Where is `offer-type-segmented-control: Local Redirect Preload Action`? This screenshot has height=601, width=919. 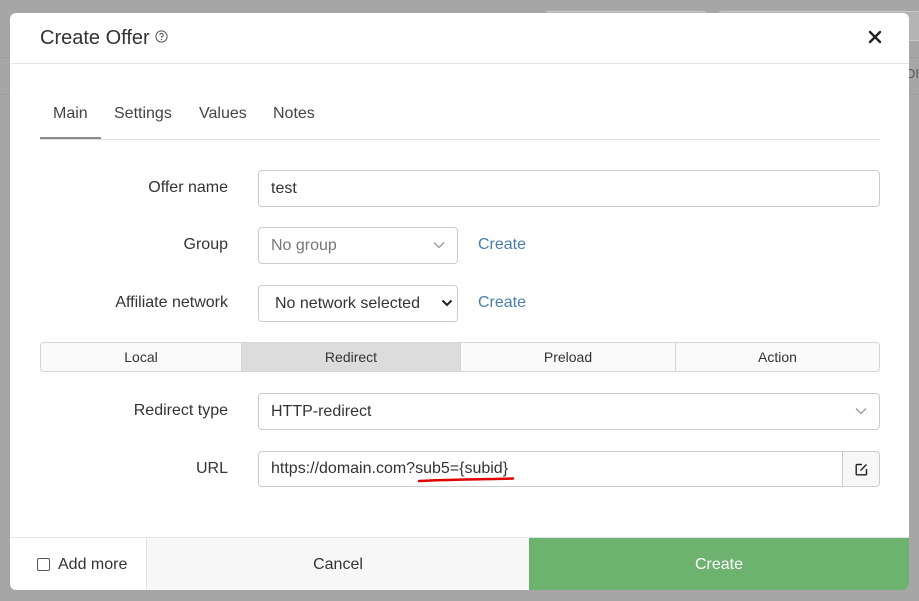
offer-type-segmented-control: Local Redirect Preload Action is located at coordinates (460, 357).